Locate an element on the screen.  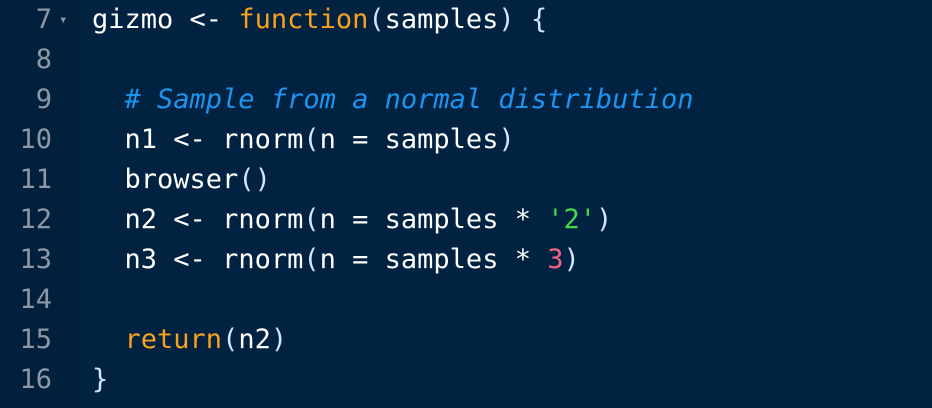
line-number: 9 is located at coordinates (43, 99).